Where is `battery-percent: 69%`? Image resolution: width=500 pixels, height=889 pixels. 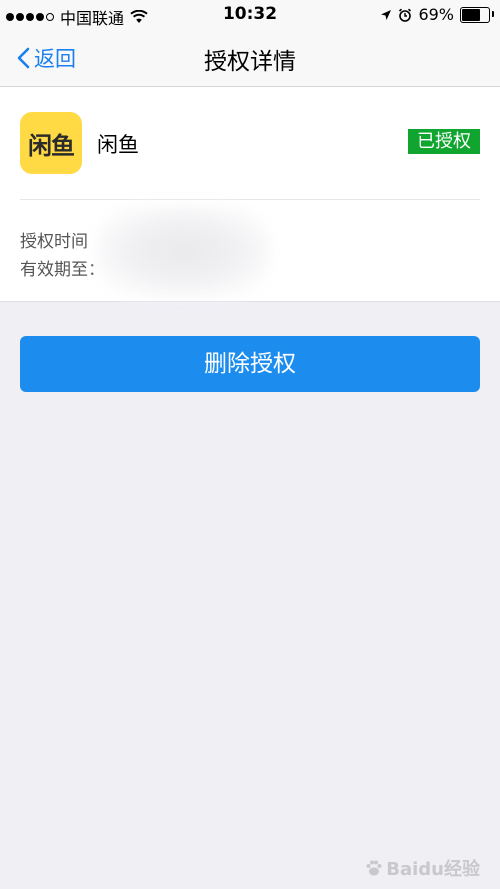 battery-percent: 69% is located at coordinates (436, 14).